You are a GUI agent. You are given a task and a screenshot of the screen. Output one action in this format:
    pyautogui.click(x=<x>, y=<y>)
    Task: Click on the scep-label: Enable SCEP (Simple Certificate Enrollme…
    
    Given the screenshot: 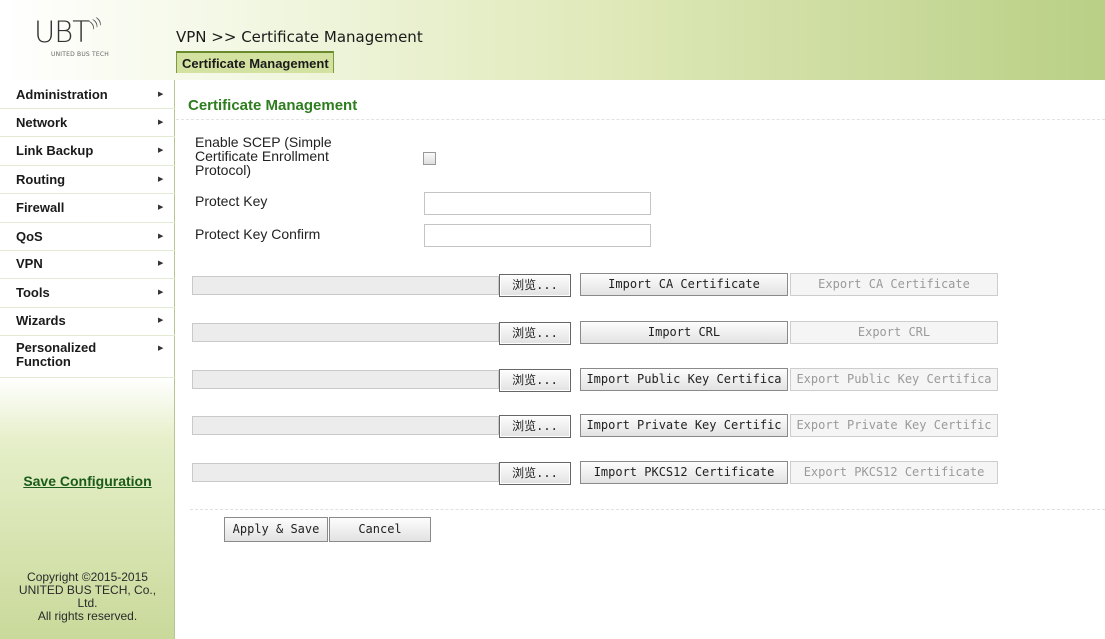 What is the action you would take?
    pyautogui.click(x=263, y=156)
    